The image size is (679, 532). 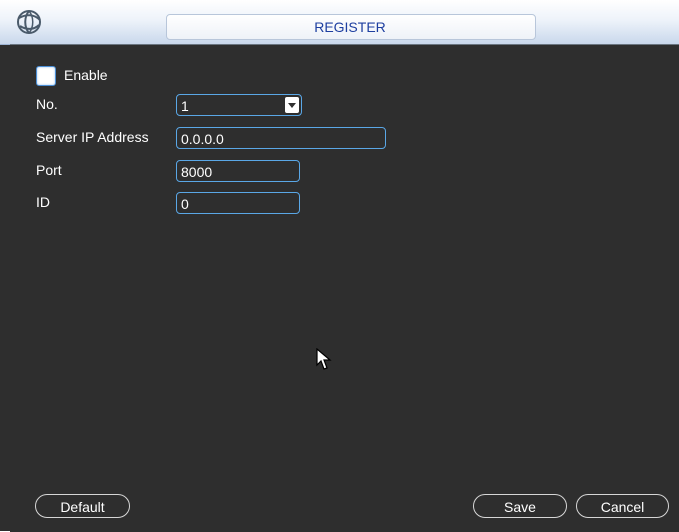 I want to click on globe-logo-icon, so click(x=29, y=22).